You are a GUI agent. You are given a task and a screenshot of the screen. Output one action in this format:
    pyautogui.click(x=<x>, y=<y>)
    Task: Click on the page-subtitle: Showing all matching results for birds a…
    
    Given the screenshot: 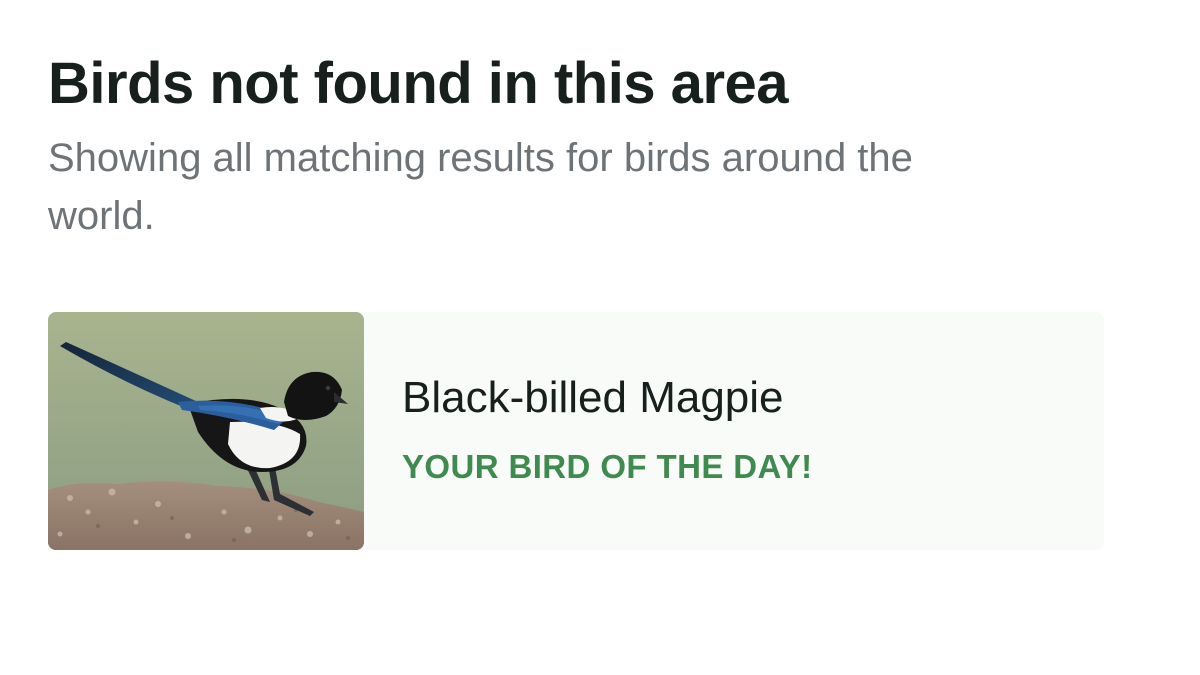 What is the action you would take?
    pyautogui.click(x=480, y=187)
    